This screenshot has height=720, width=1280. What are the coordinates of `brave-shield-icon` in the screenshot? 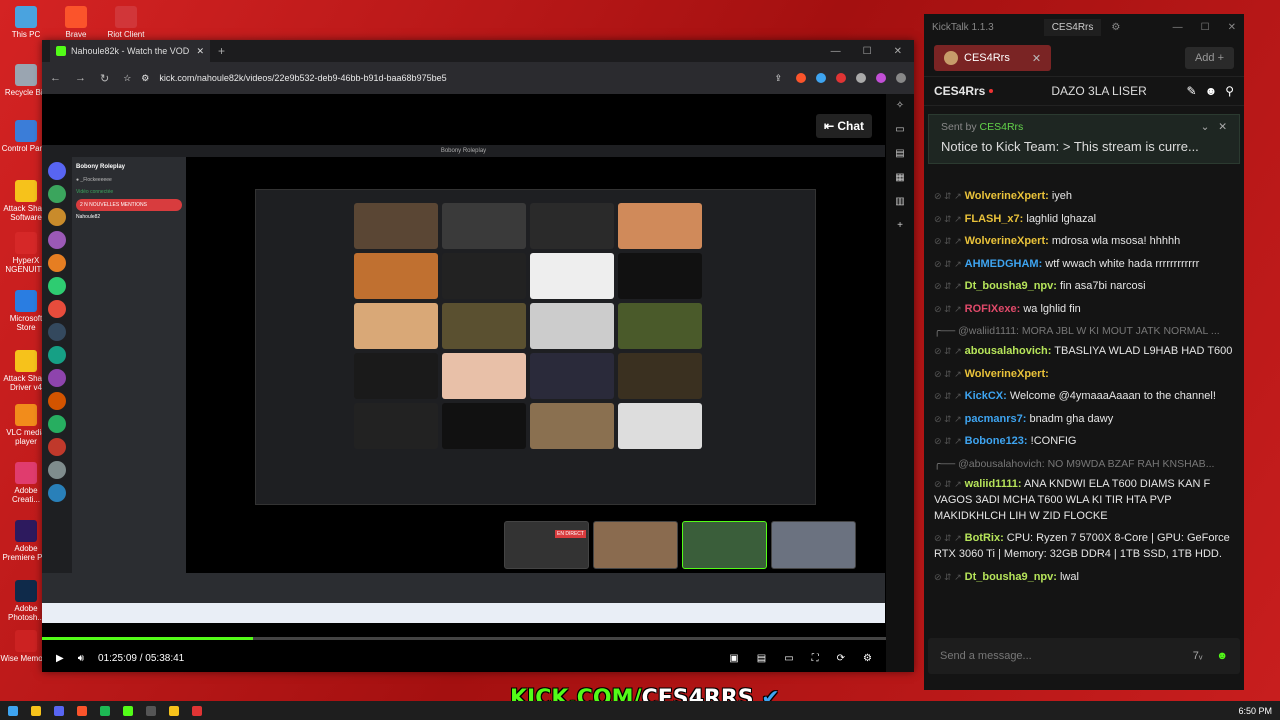 It's located at (801, 78).